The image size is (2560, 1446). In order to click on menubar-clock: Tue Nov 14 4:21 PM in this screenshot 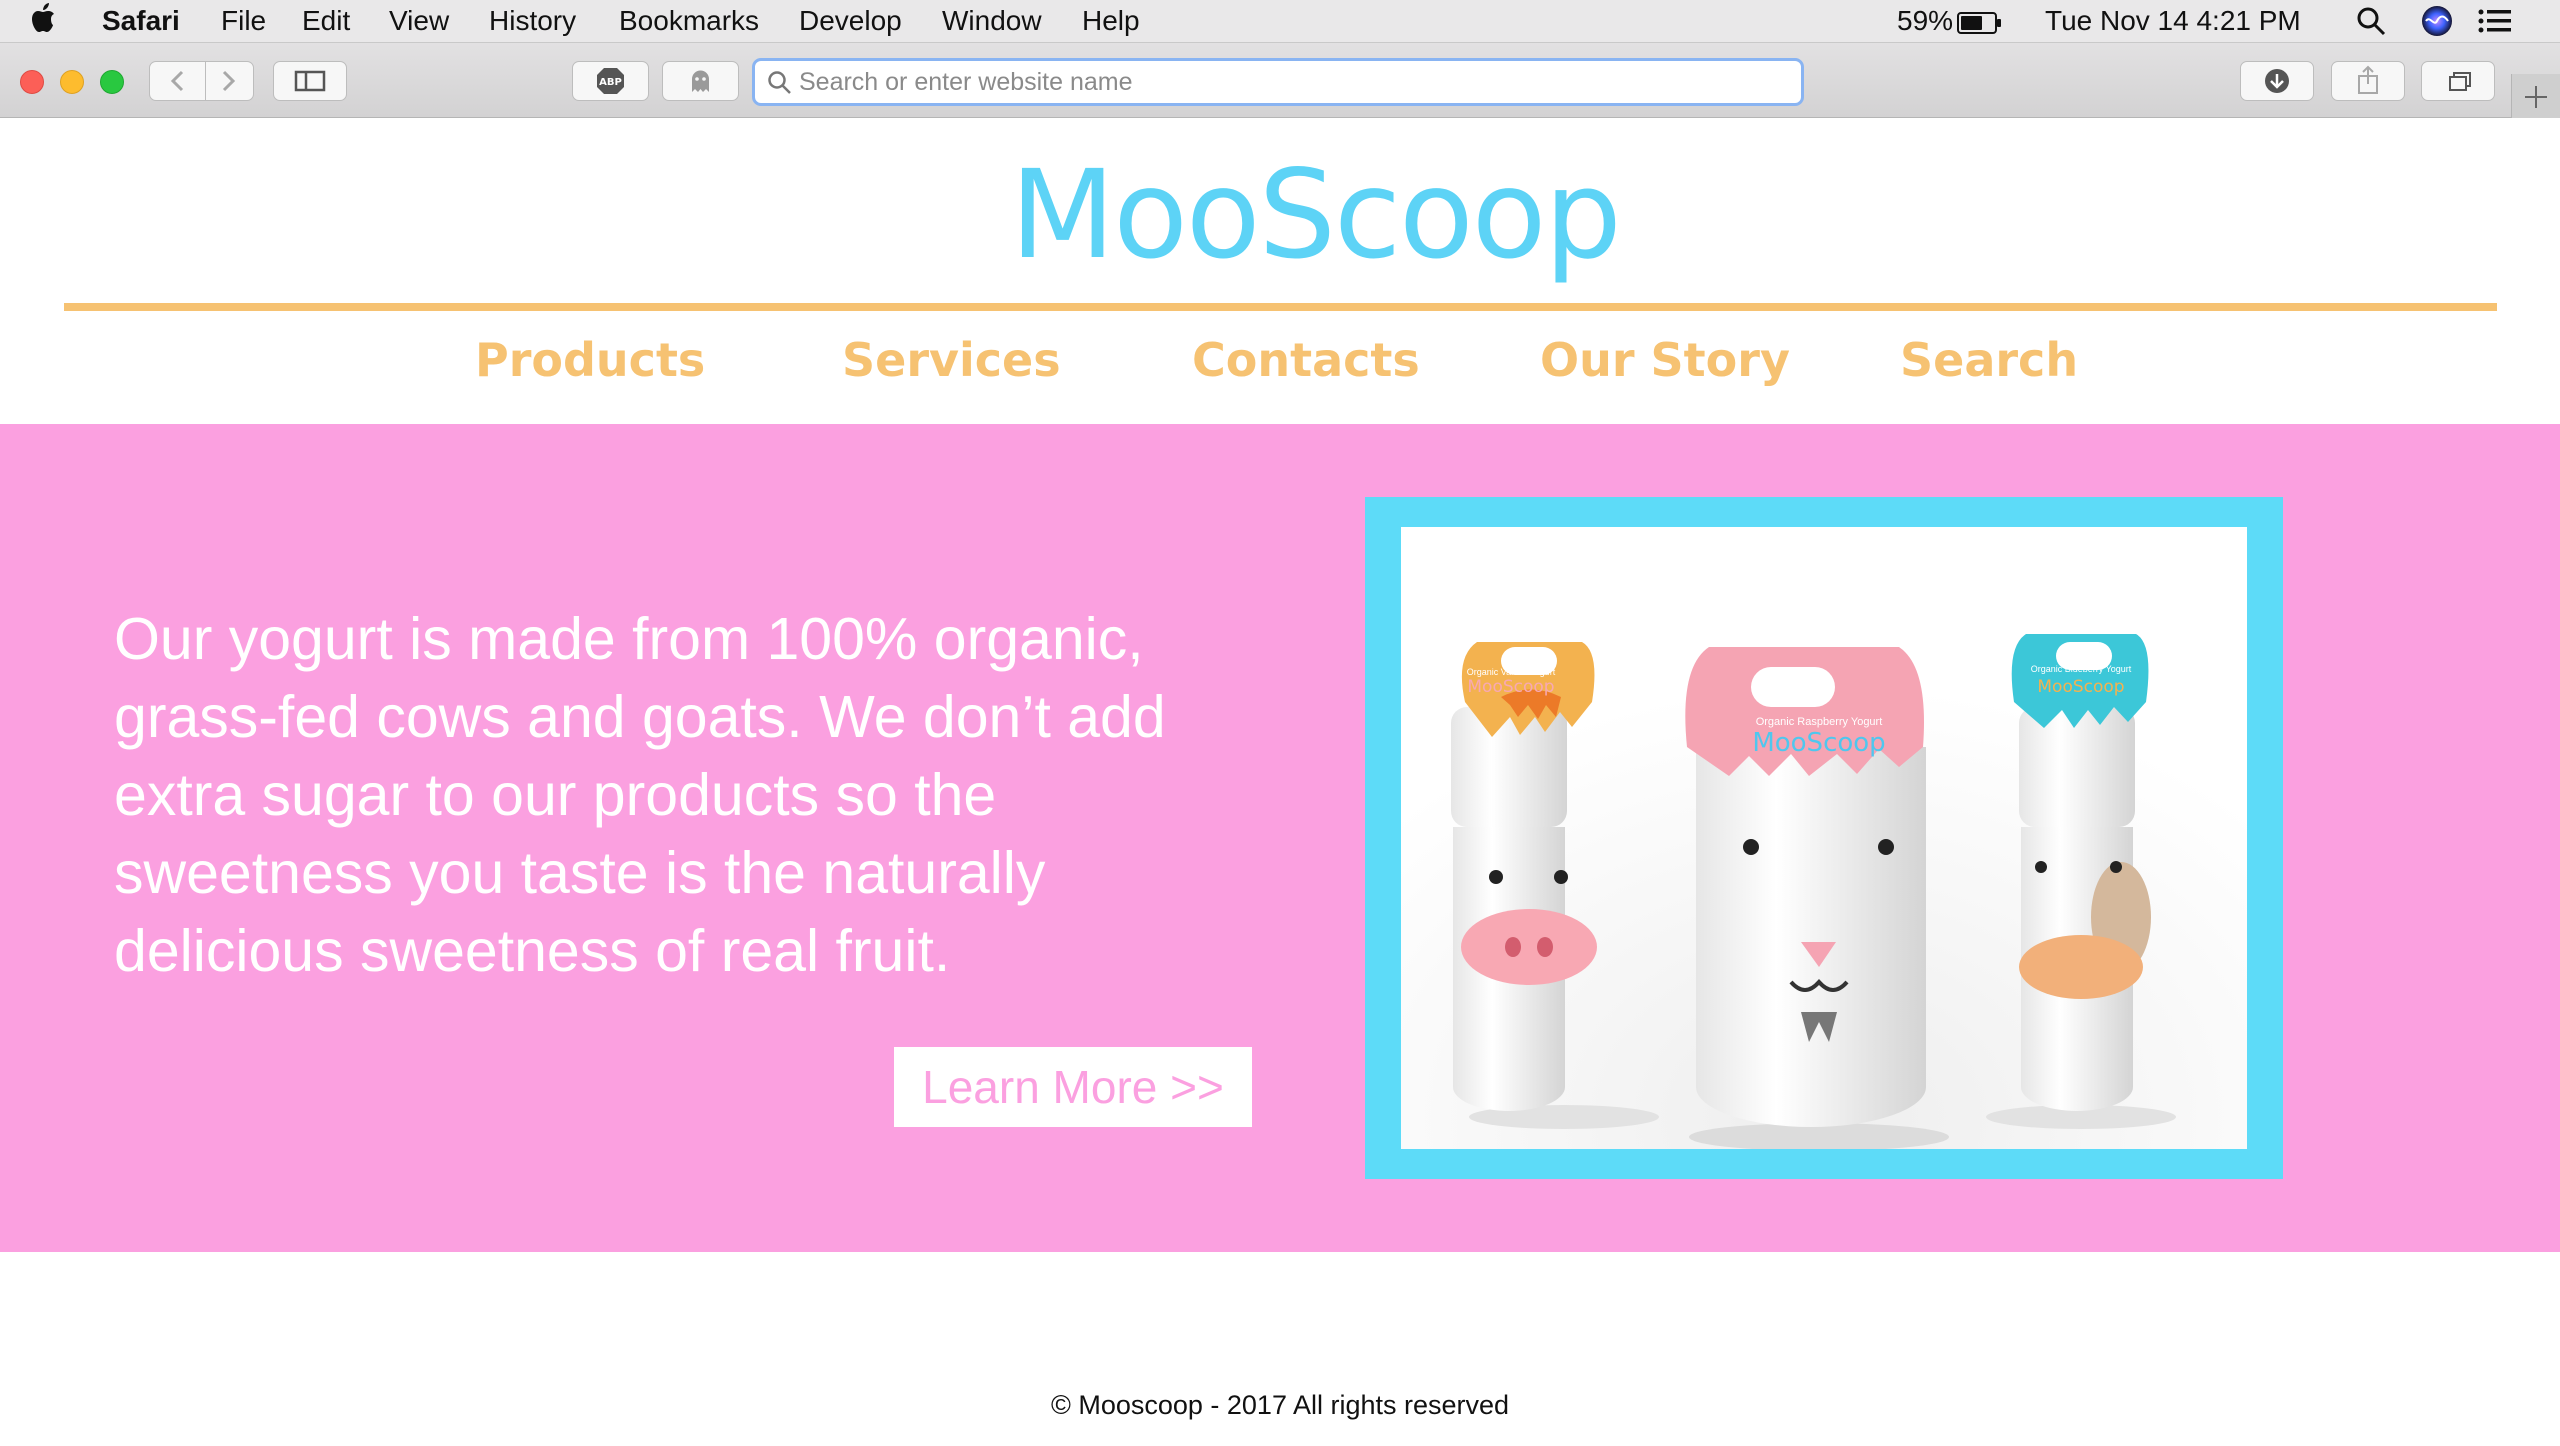, I will do `click(2173, 21)`.